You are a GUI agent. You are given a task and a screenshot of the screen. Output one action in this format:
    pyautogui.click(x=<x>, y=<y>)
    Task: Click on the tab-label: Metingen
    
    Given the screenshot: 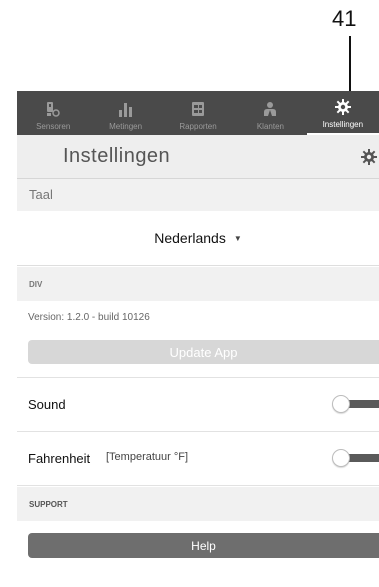 What is the action you would take?
    pyautogui.click(x=126, y=126)
    